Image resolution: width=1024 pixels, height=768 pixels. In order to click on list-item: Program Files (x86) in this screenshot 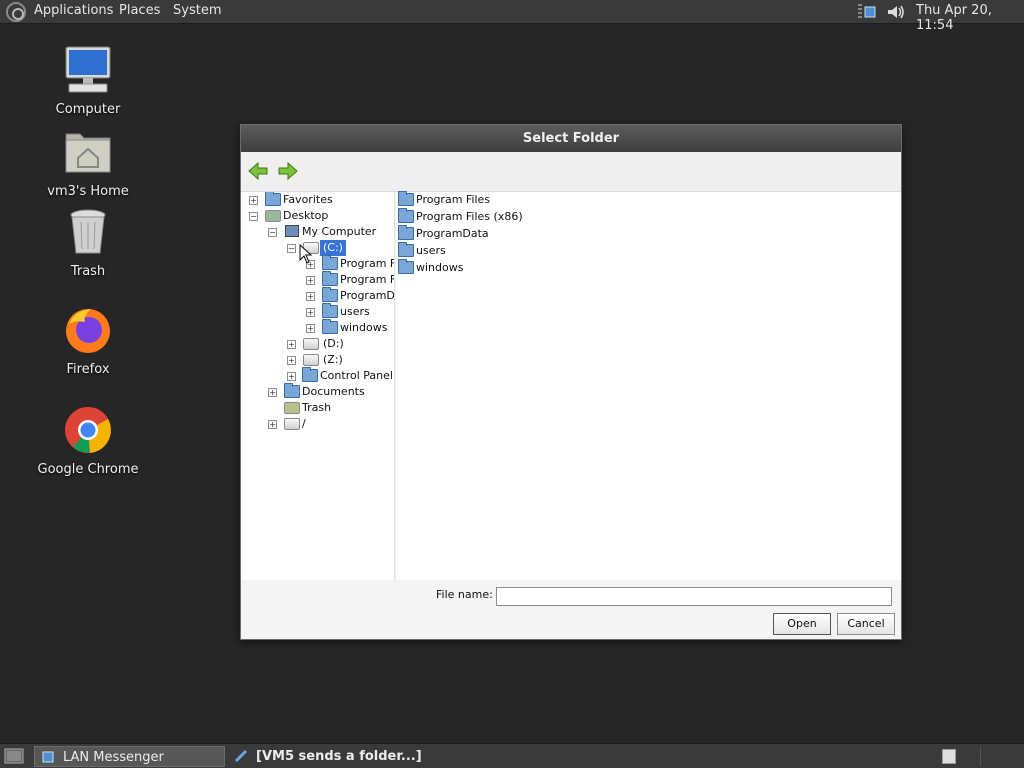, I will do `click(498, 216)`.